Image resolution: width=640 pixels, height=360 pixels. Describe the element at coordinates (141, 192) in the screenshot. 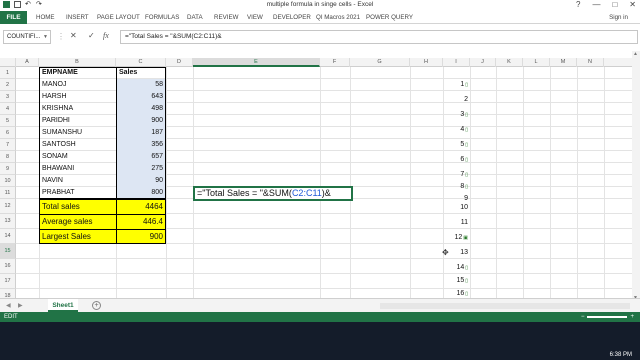

I see `cell-sales: 800` at that location.